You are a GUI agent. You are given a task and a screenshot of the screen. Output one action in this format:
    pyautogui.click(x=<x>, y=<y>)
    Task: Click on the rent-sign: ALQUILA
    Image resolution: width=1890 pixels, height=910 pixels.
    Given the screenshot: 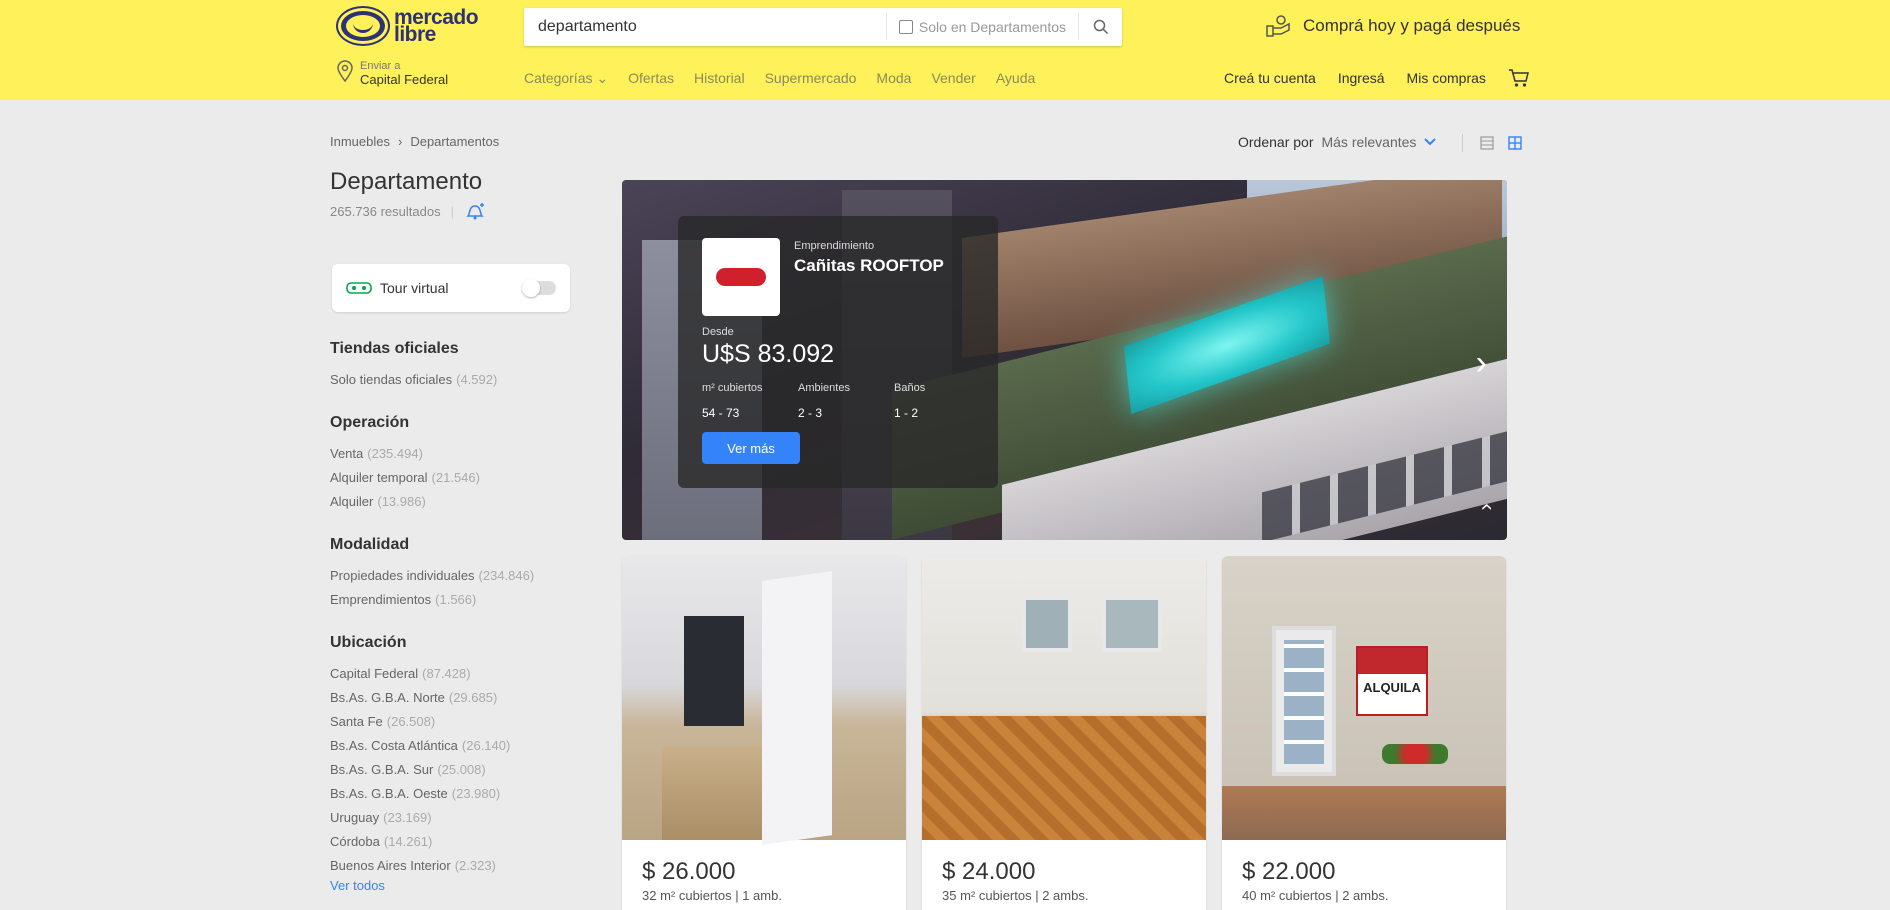 What is the action you would take?
    pyautogui.click(x=1392, y=681)
    